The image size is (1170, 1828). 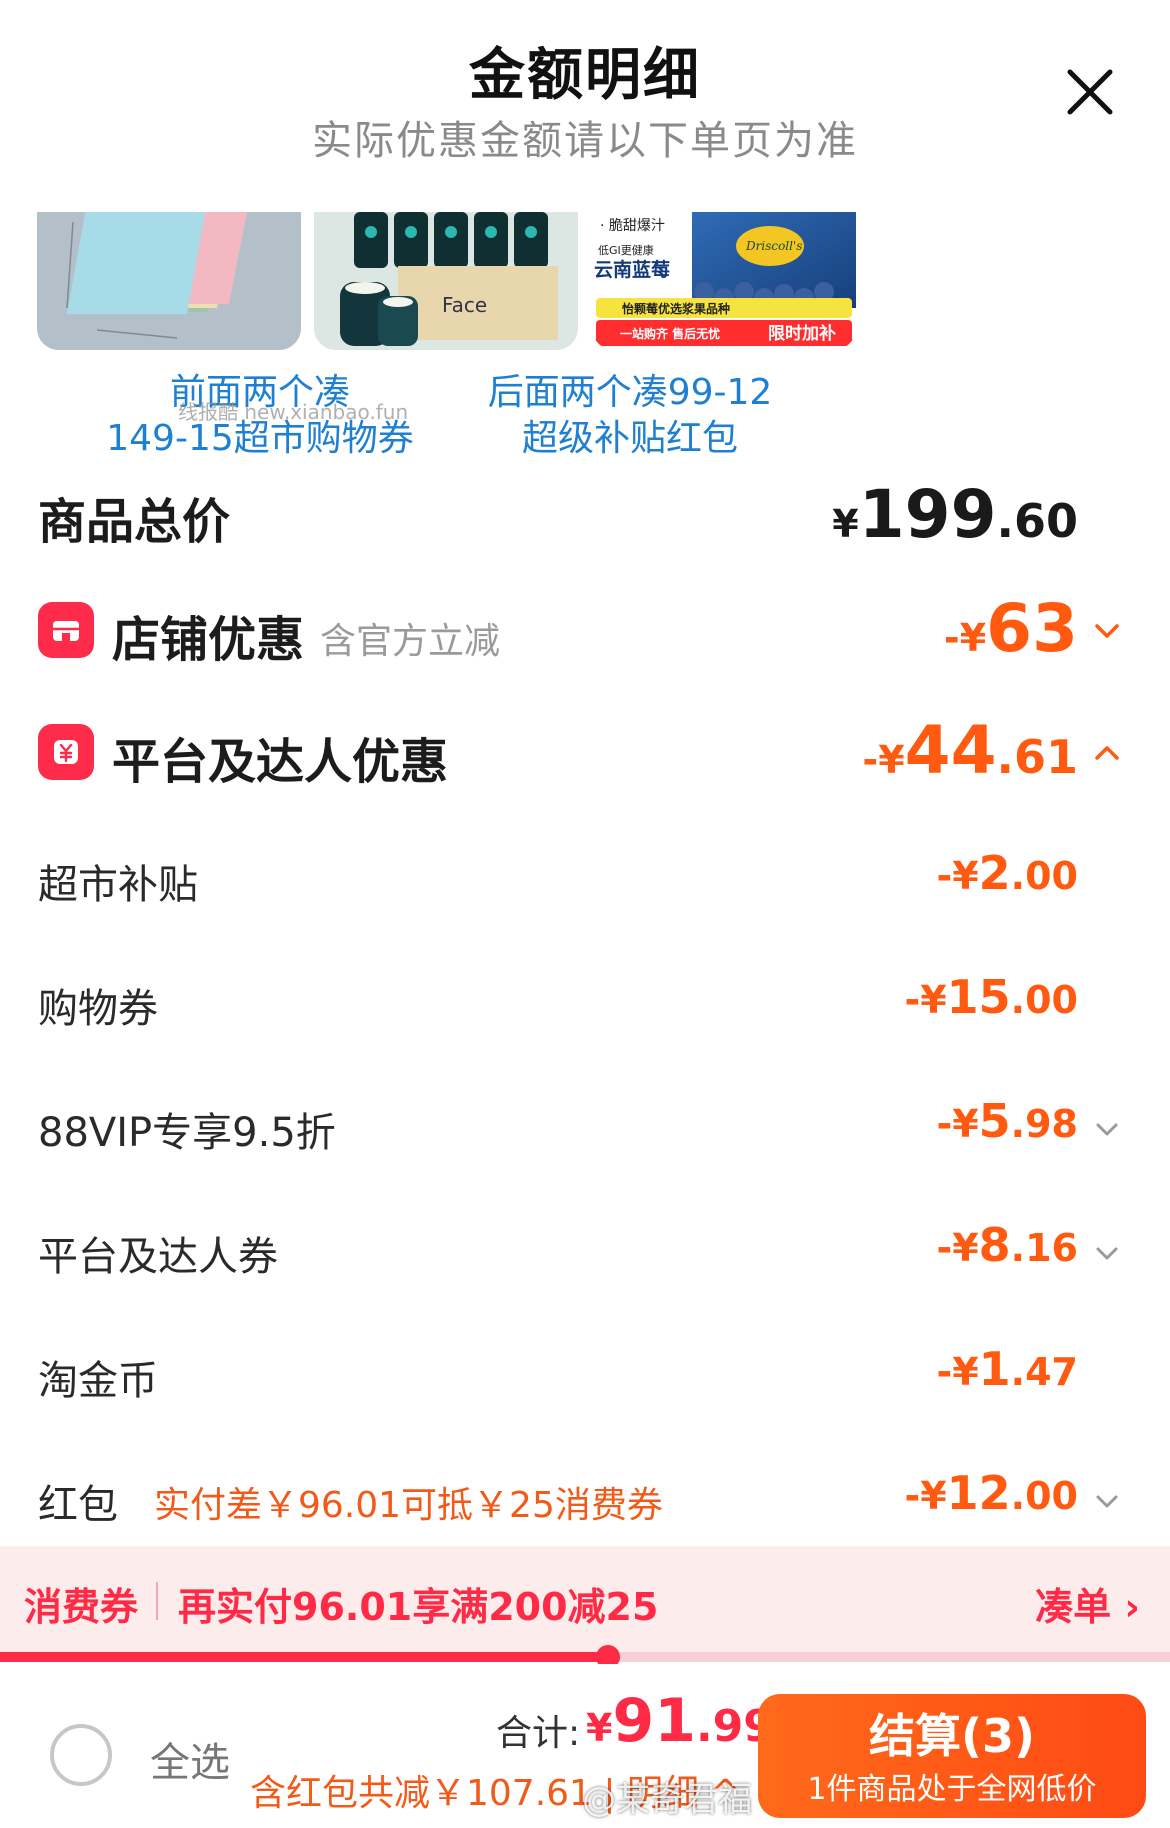 What do you see at coordinates (585, 516) in the screenshot?
I see `goods-total-row: 商品总价 ¥199.60` at bounding box center [585, 516].